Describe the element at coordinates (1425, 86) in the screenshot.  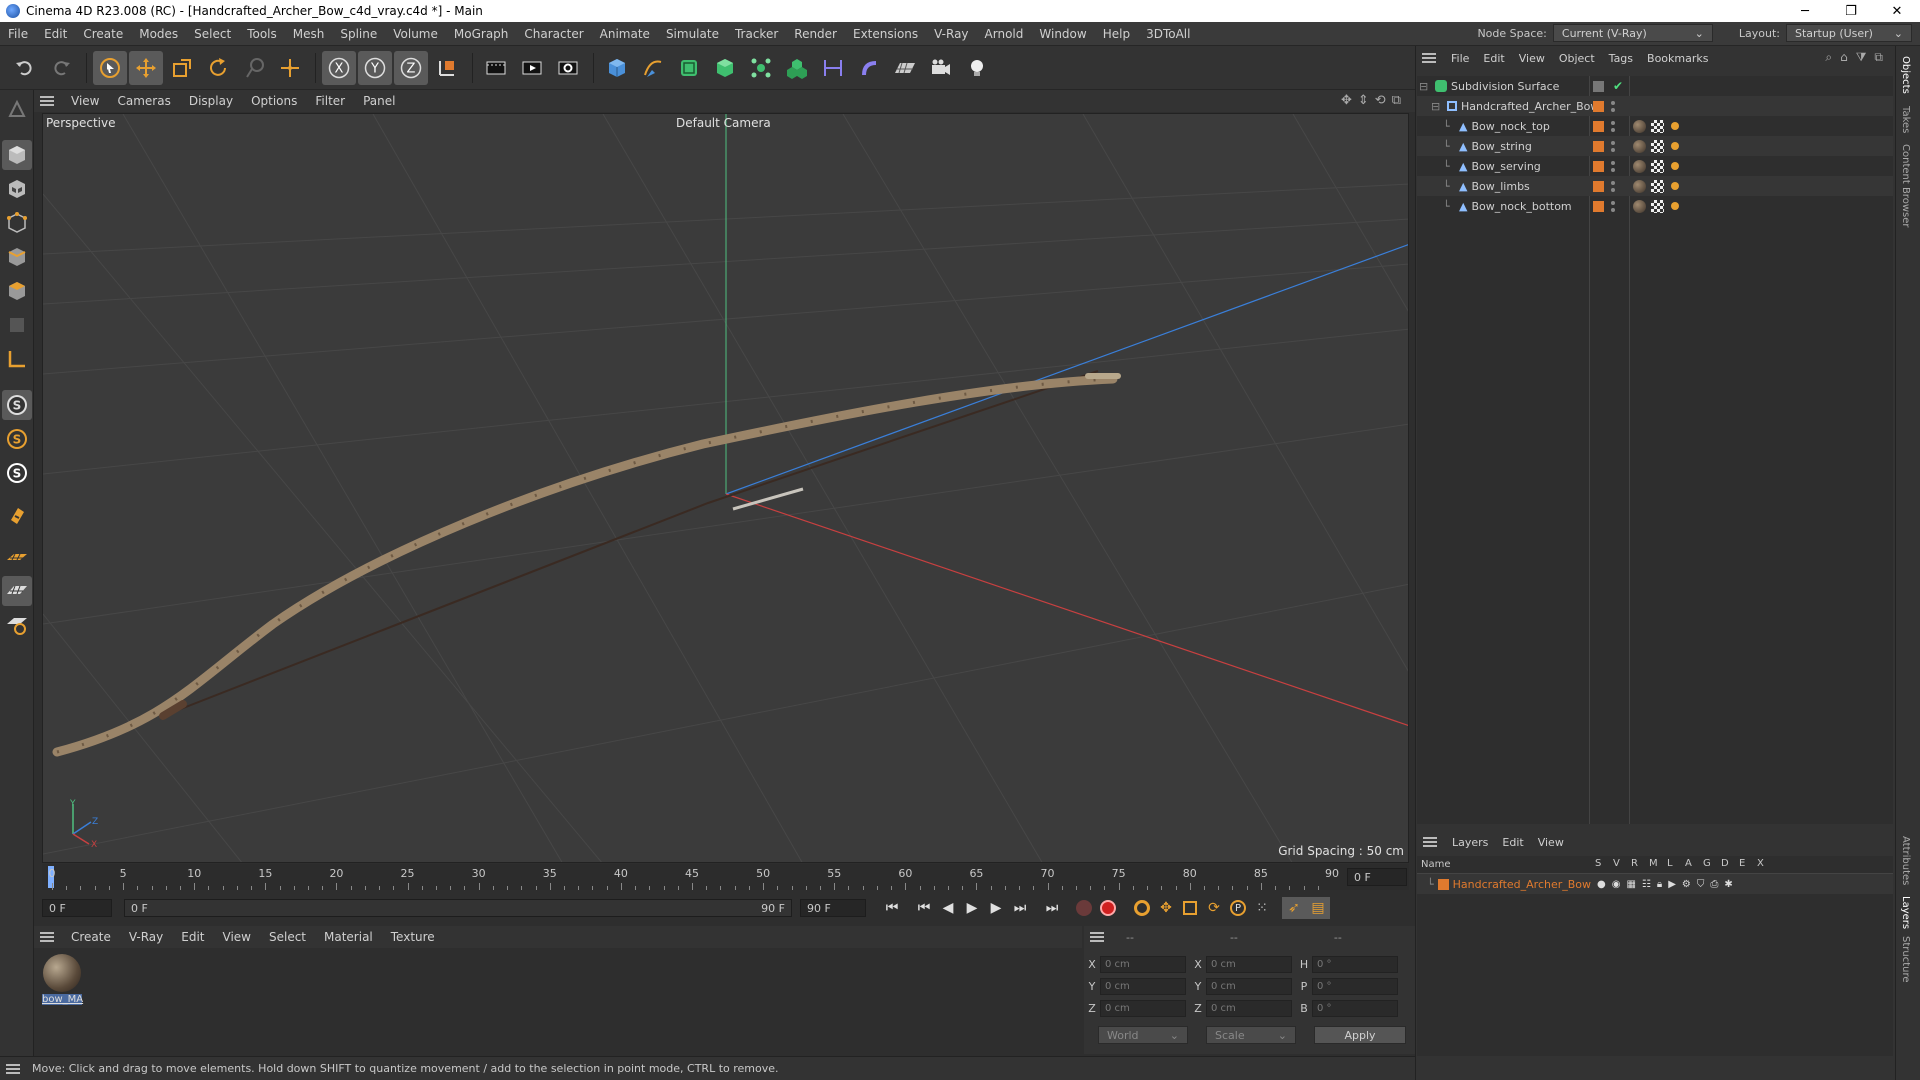
I see `collapse-icon: ⊟` at that location.